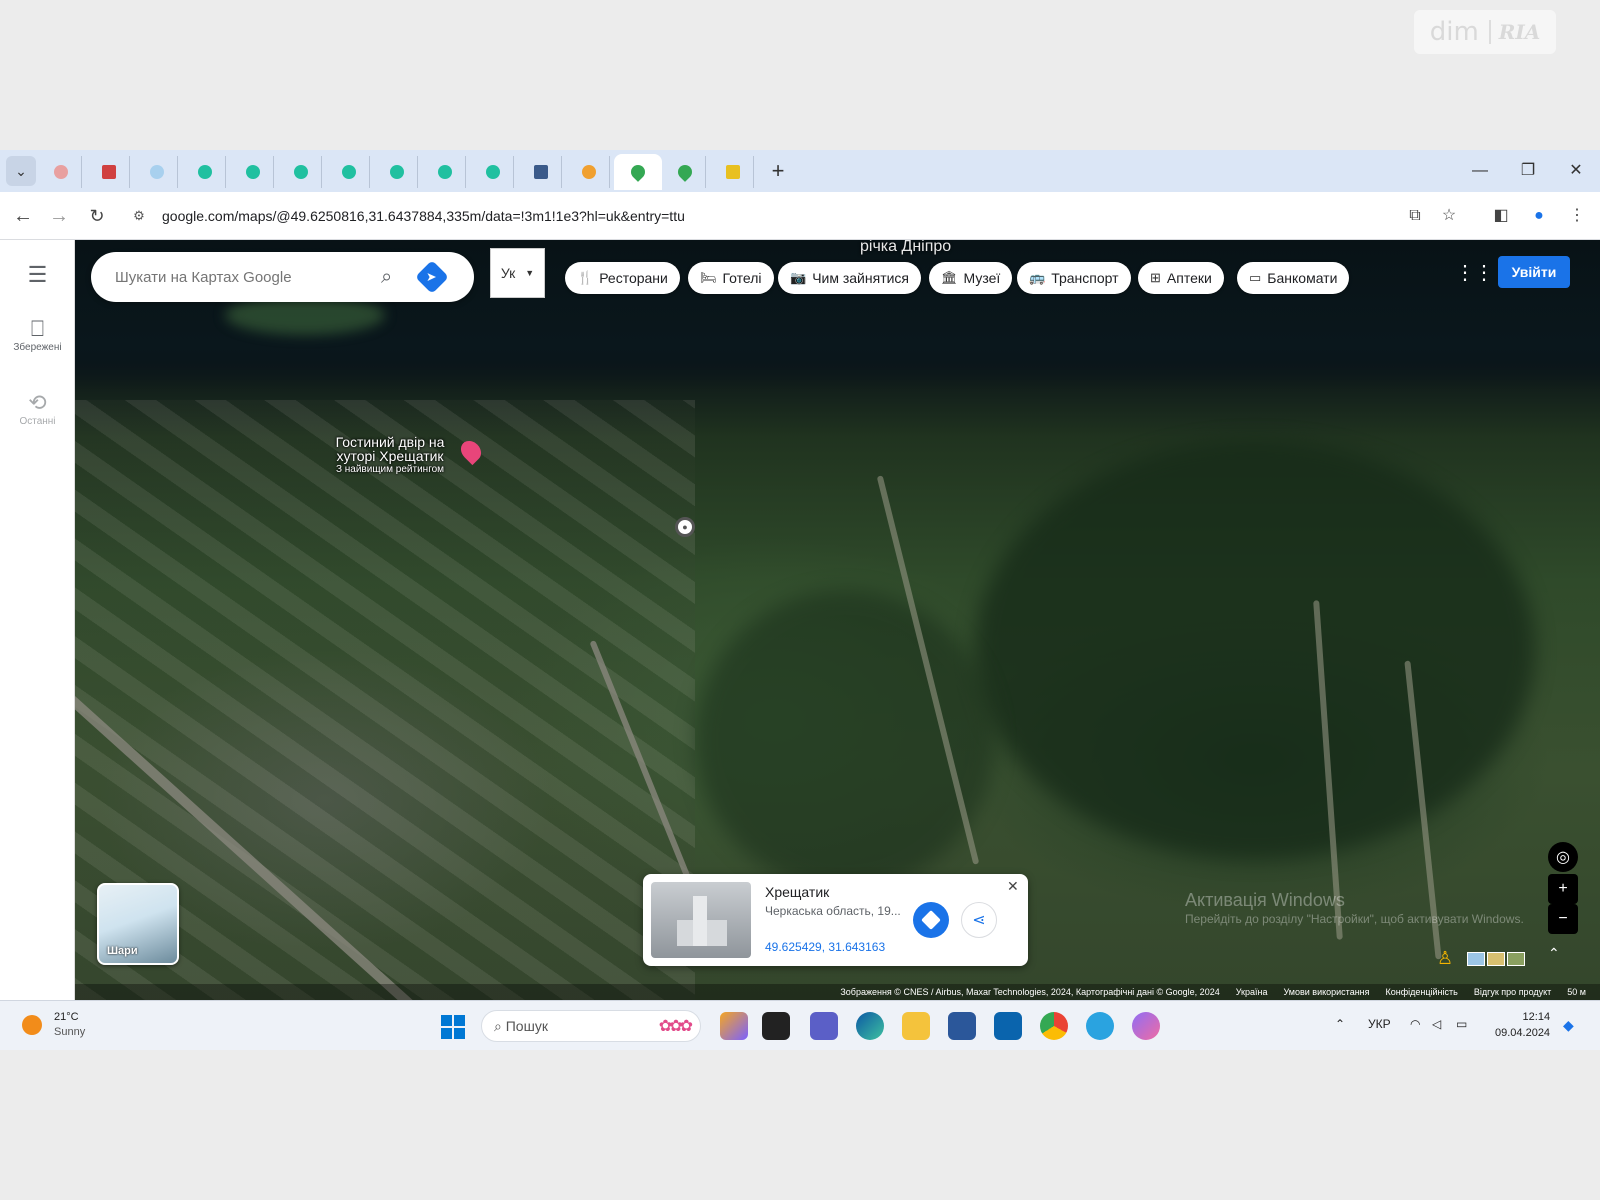 Image resolution: width=1600 pixels, height=1200 pixels. I want to click on attribution-privacy: Конфіденційність, so click(1422, 992).